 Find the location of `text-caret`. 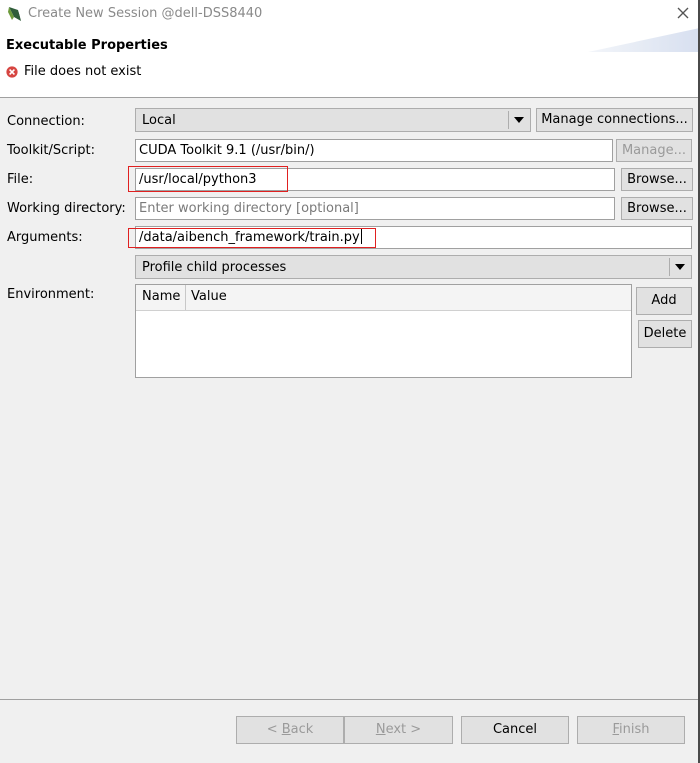

text-caret is located at coordinates (361, 236).